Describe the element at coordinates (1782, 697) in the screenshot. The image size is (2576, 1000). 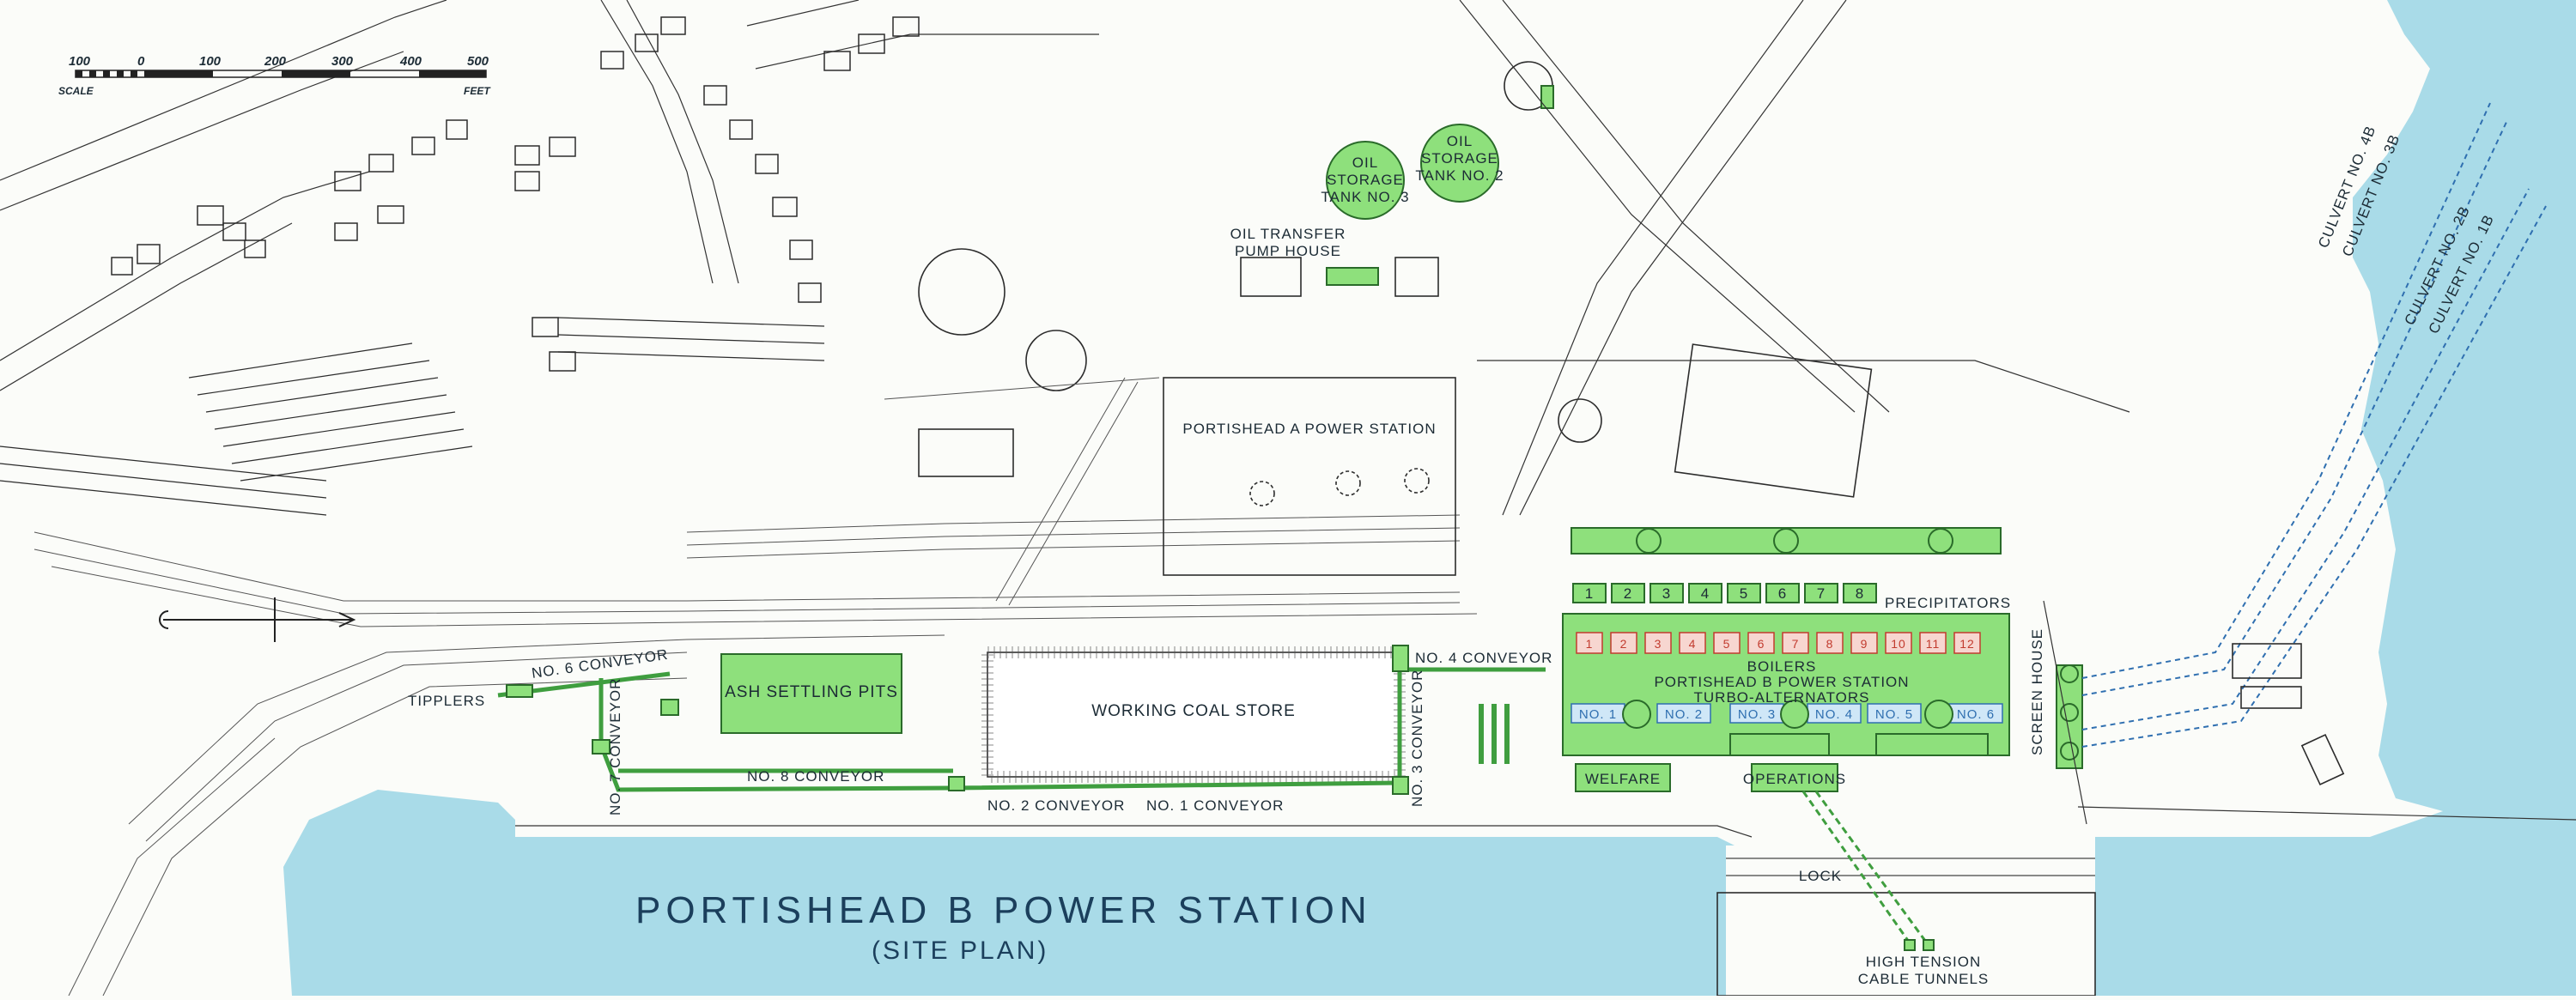
I see `turbo-label: TURBO-ALTERNATORS` at that location.